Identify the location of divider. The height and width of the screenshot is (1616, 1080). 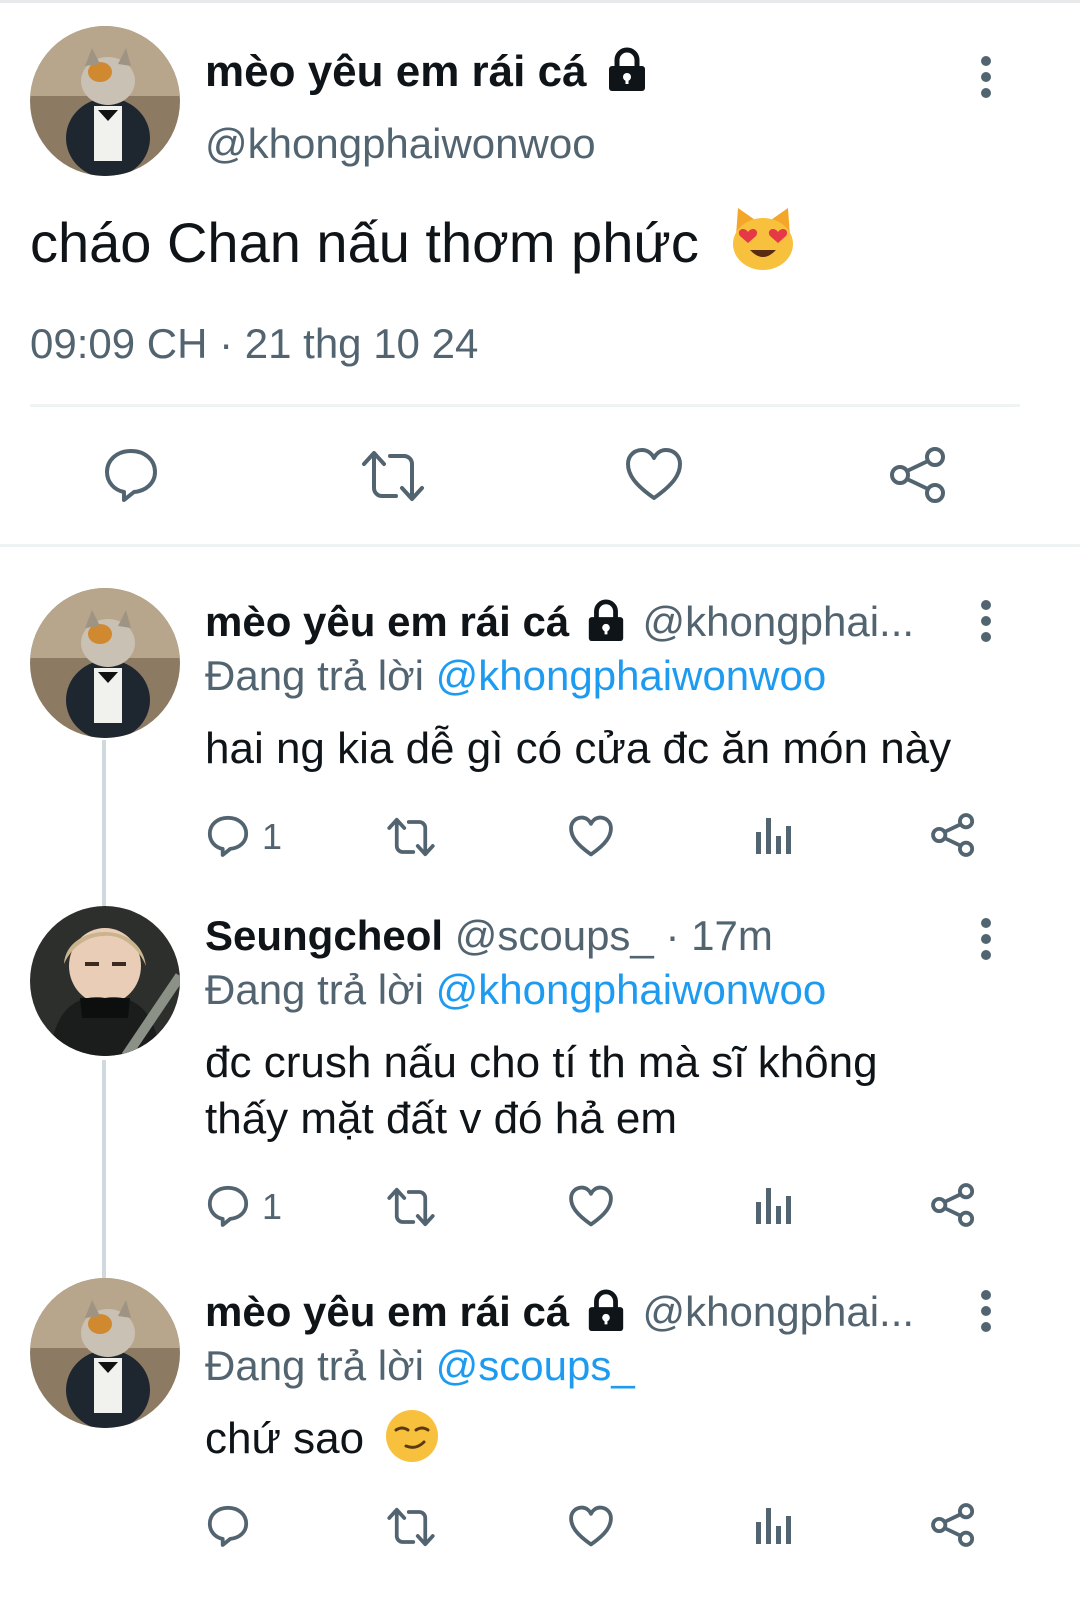
(525, 405).